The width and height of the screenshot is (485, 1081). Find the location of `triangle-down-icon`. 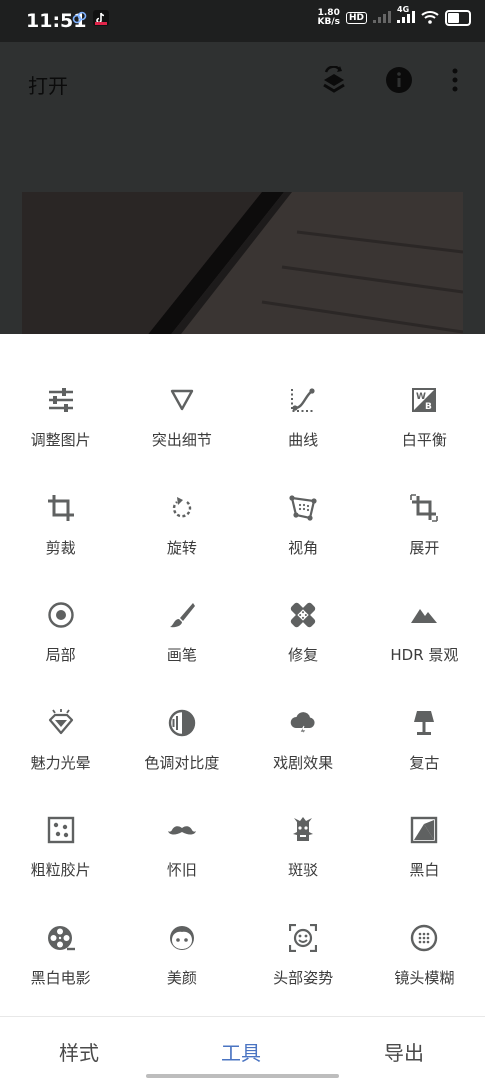

triangle-down-icon is located at coordinates (182, 400).